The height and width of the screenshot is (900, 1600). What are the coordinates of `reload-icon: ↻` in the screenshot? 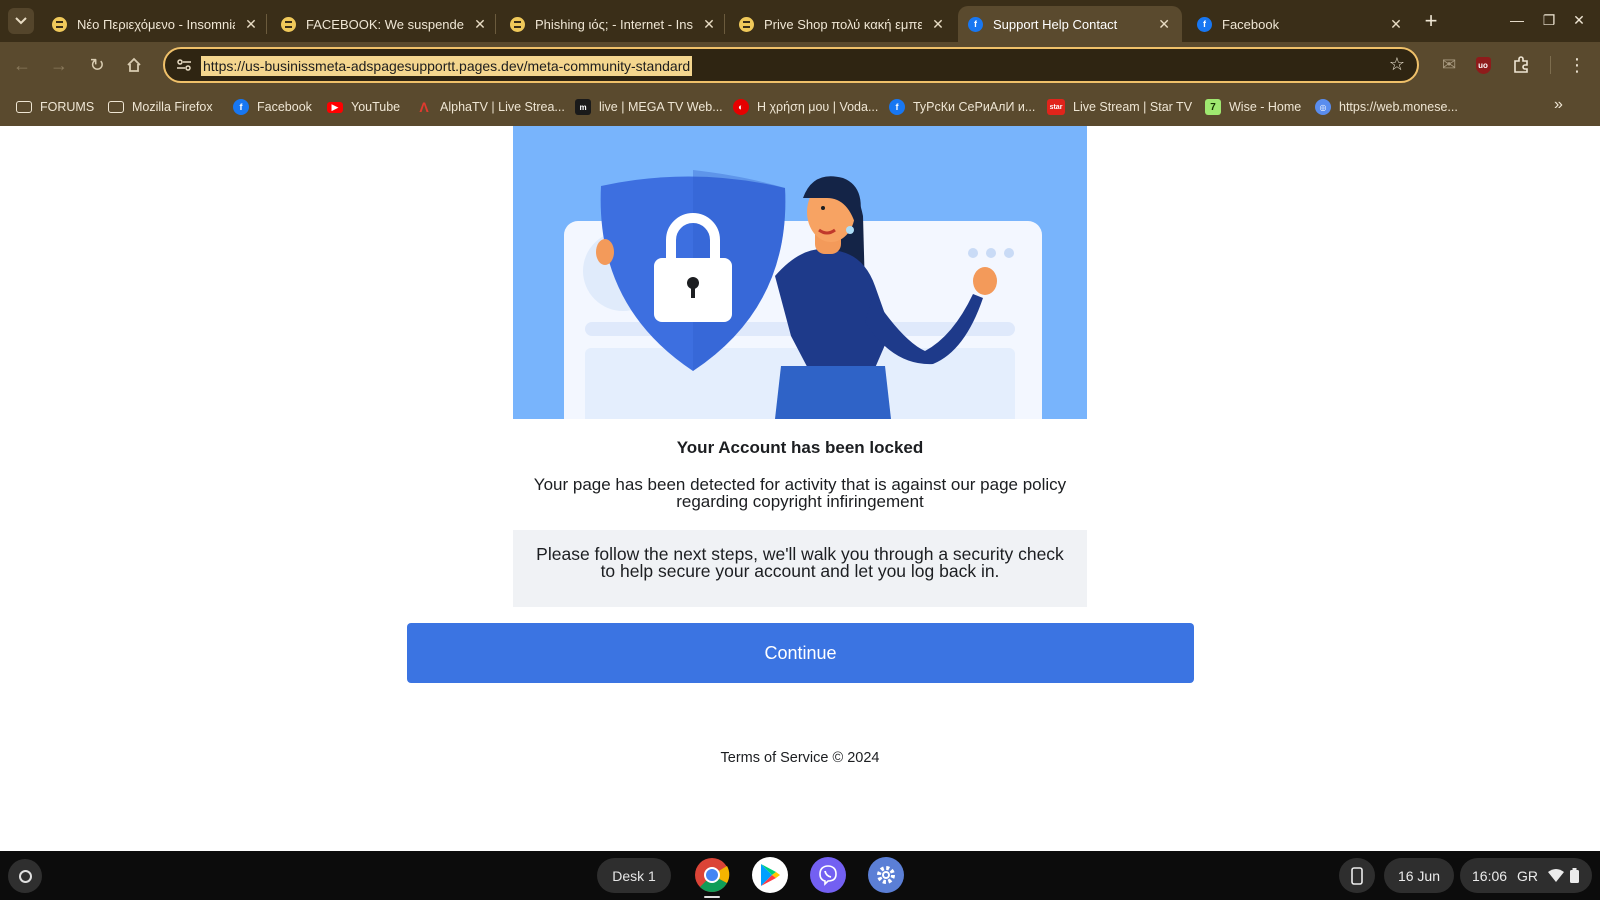 It's located at (97, 64).